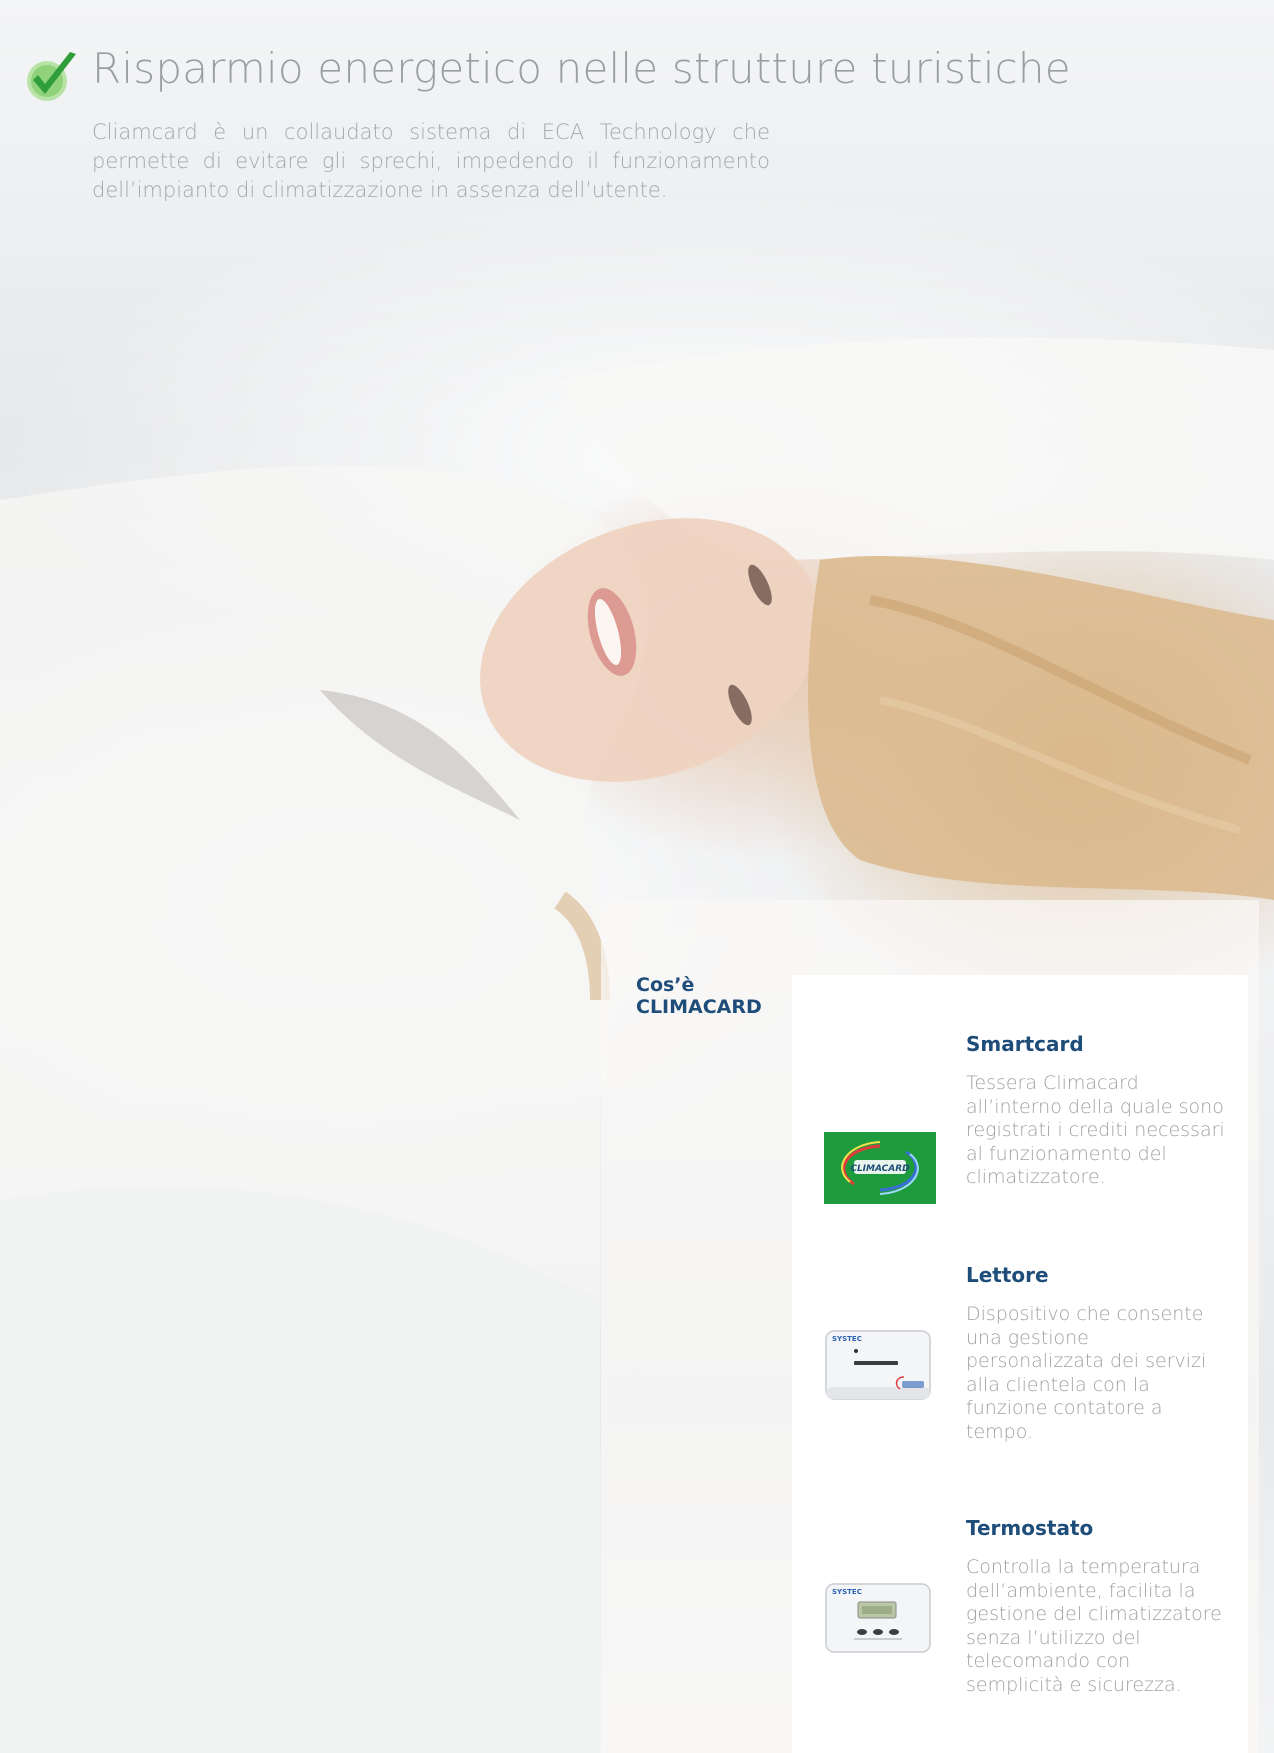  I want to click on component-title: Lettore, so click(1007, 1275).